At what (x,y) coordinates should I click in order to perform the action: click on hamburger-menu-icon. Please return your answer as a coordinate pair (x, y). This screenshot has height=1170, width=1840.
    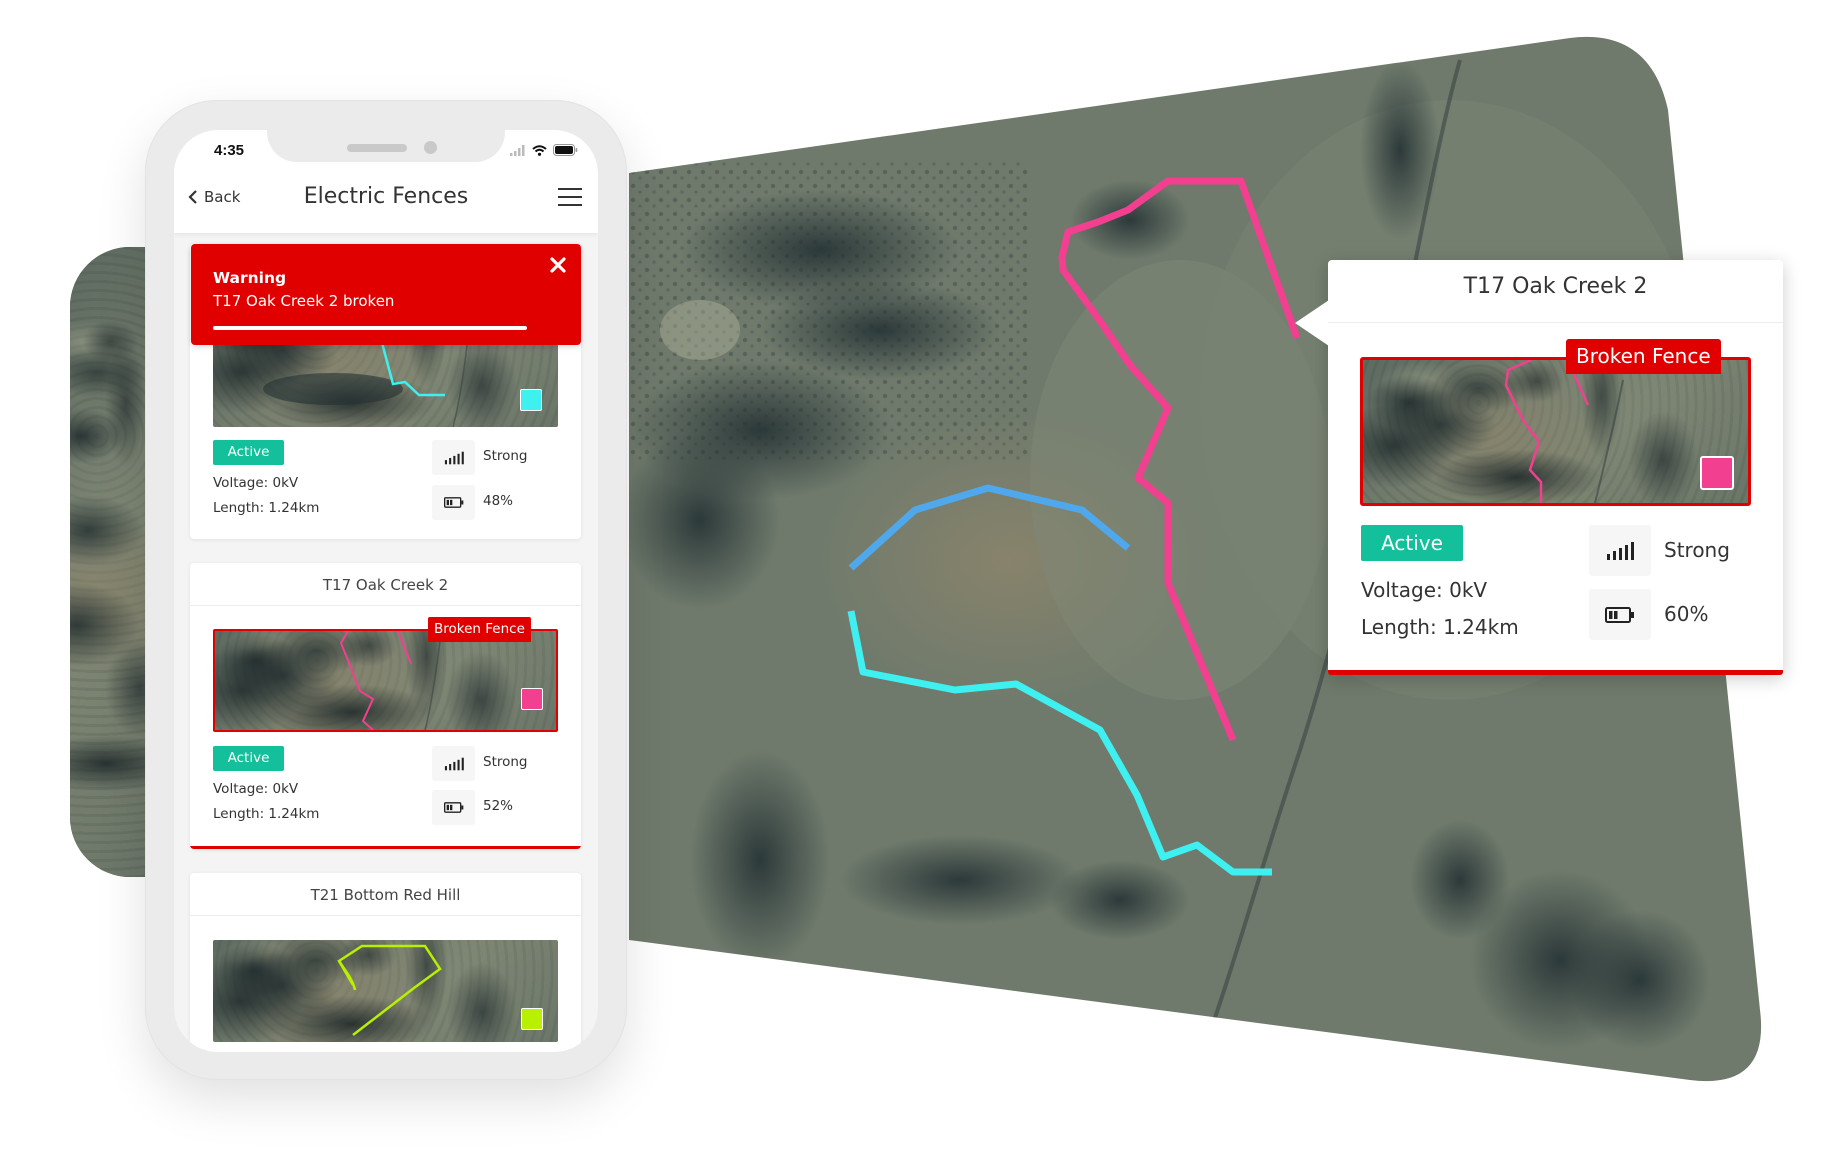
    Looking at the image, I should click on (570, 197).